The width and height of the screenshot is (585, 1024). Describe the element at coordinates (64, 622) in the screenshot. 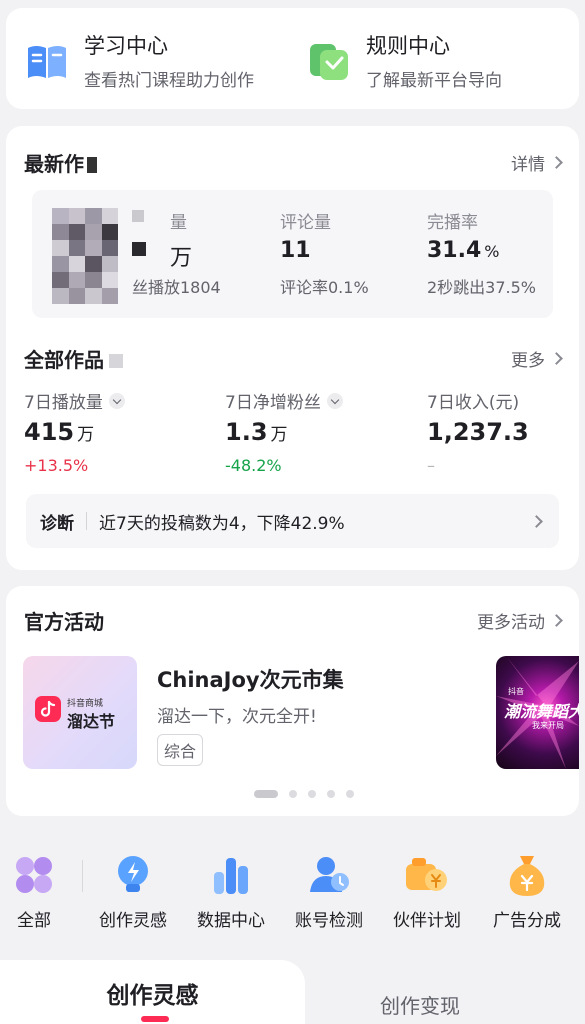

I see `events-title: 官方活动` at that location.